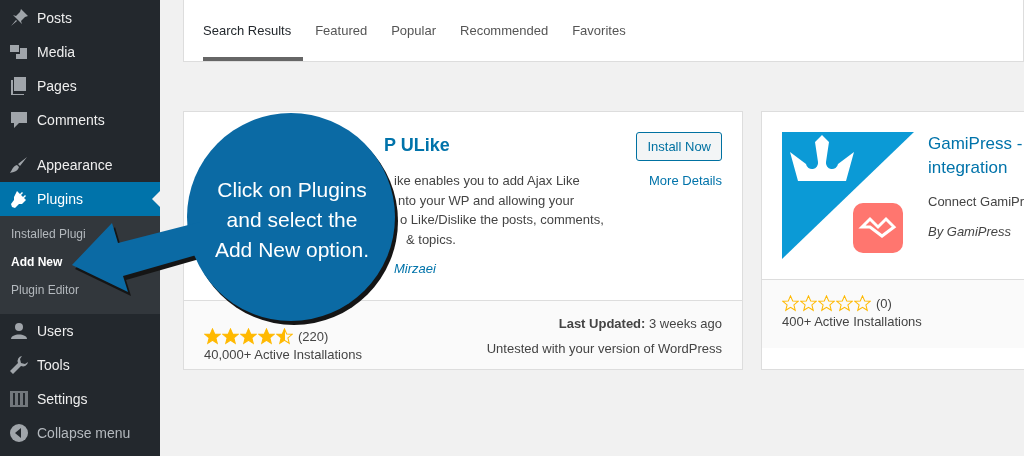 The image size is (1024, 456). I want to click on wrench-icon, so click(19, 365).